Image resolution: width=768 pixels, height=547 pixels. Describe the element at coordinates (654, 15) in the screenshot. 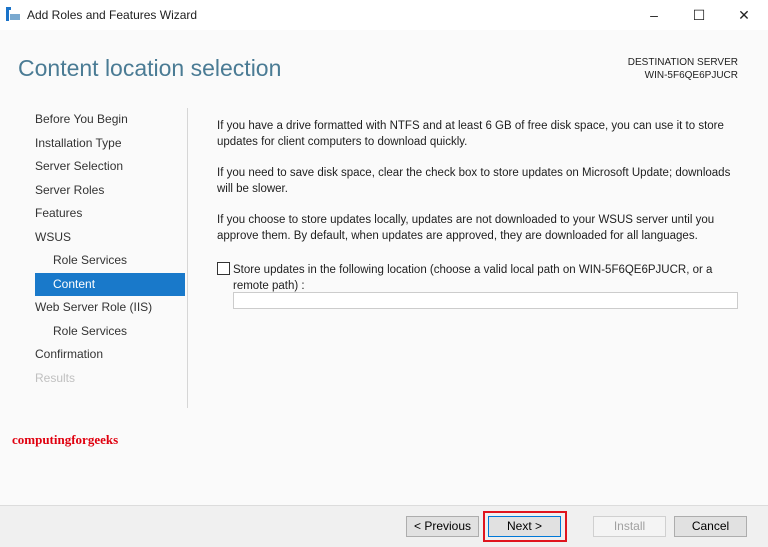

I see `minimize-button: –` at that location.